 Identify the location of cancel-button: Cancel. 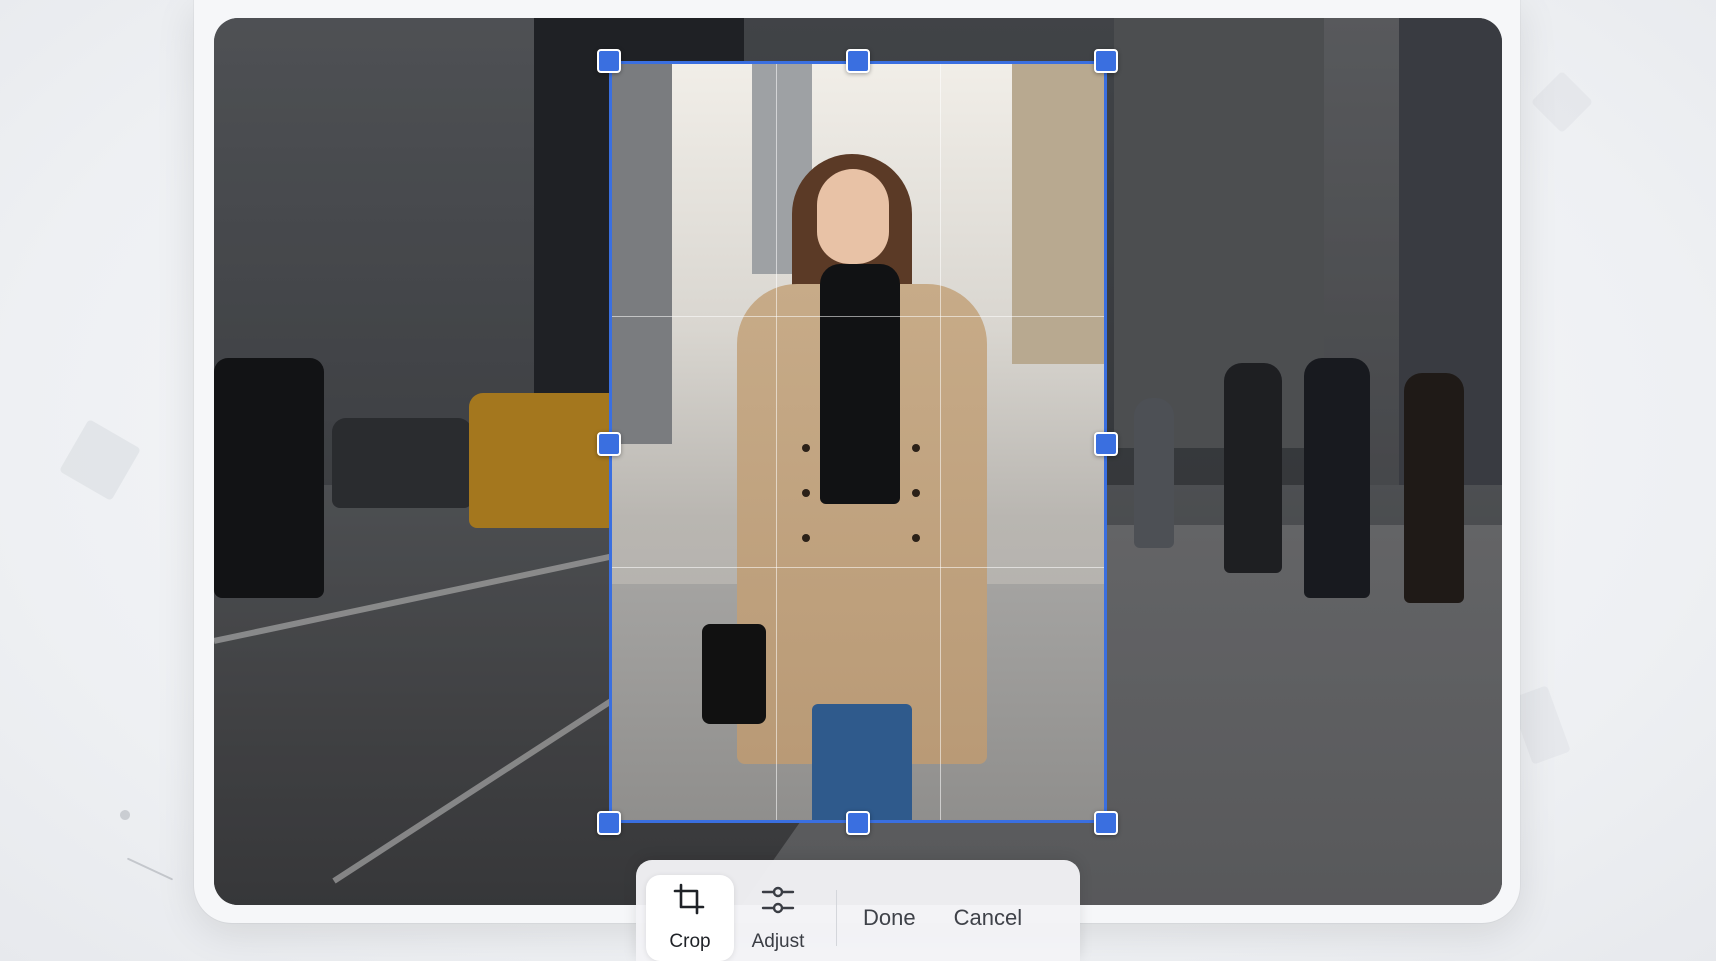
(988, 918).